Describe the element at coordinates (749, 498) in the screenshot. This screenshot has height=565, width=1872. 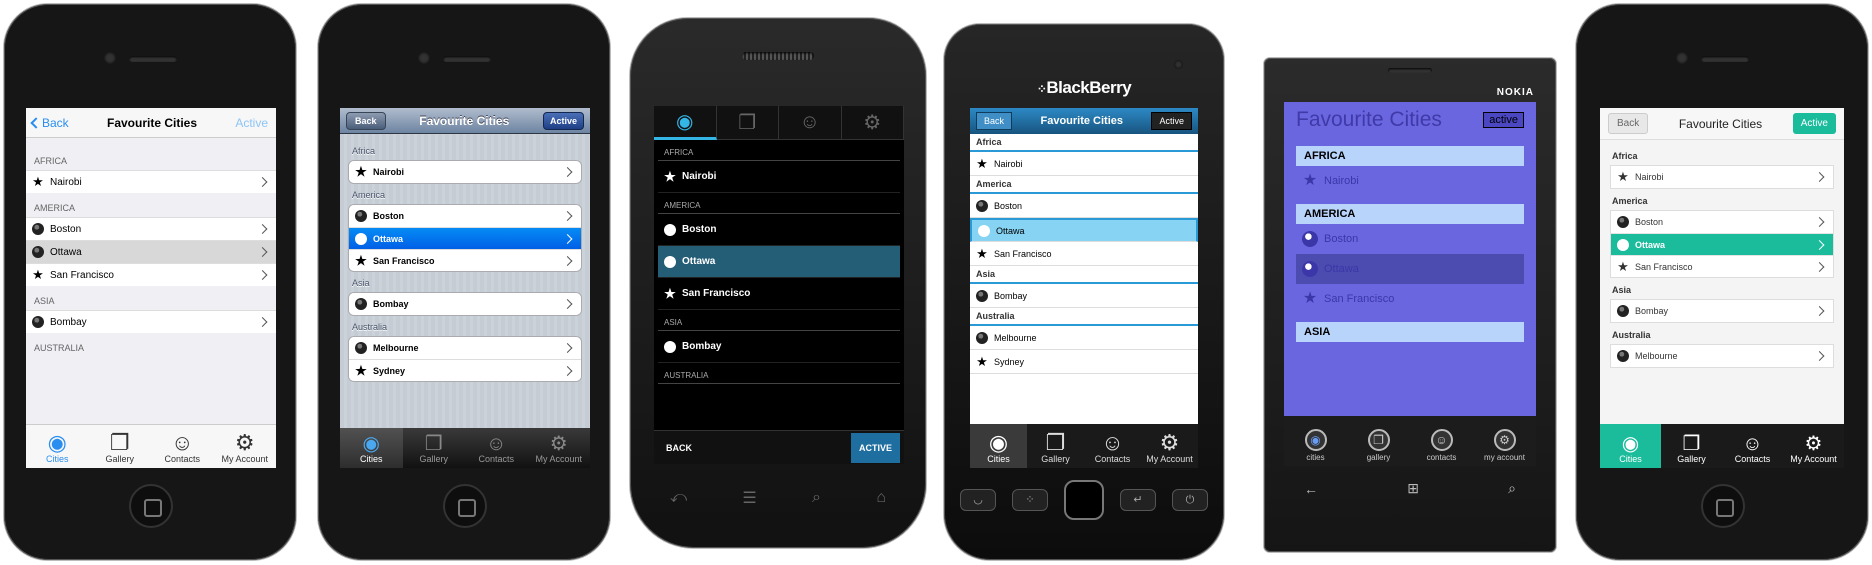
I see `menu-key-icon: ☰` at that location.